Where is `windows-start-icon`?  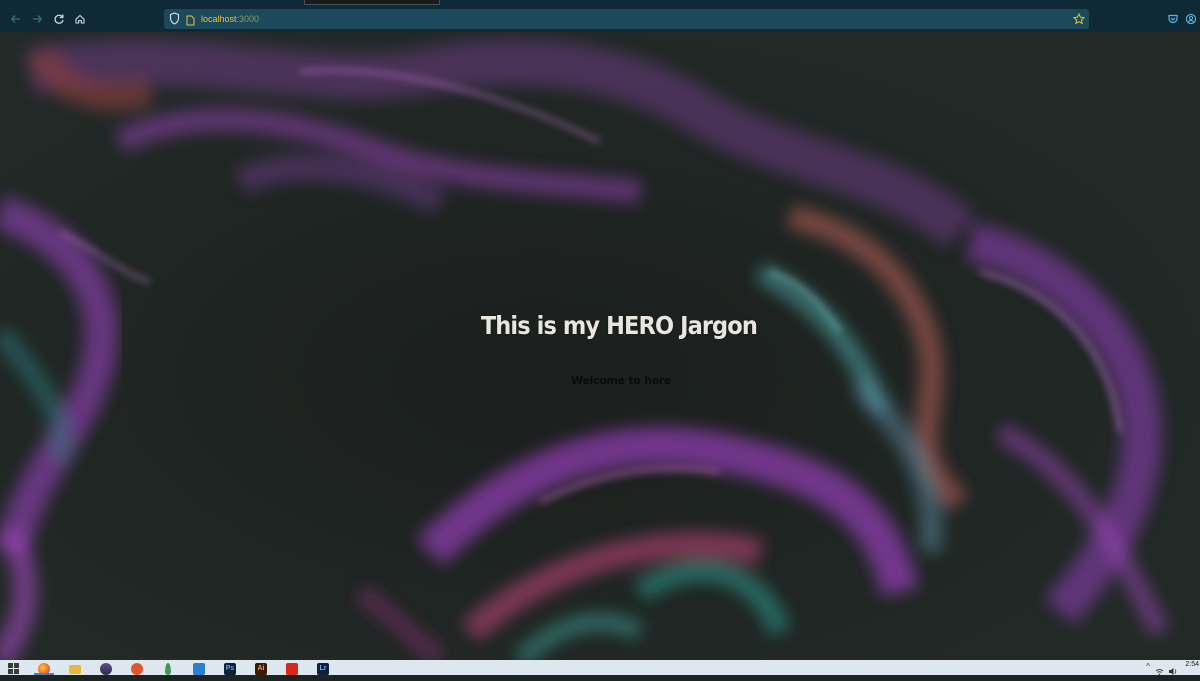
windows-start-icon is located at coordinates (13, 668).